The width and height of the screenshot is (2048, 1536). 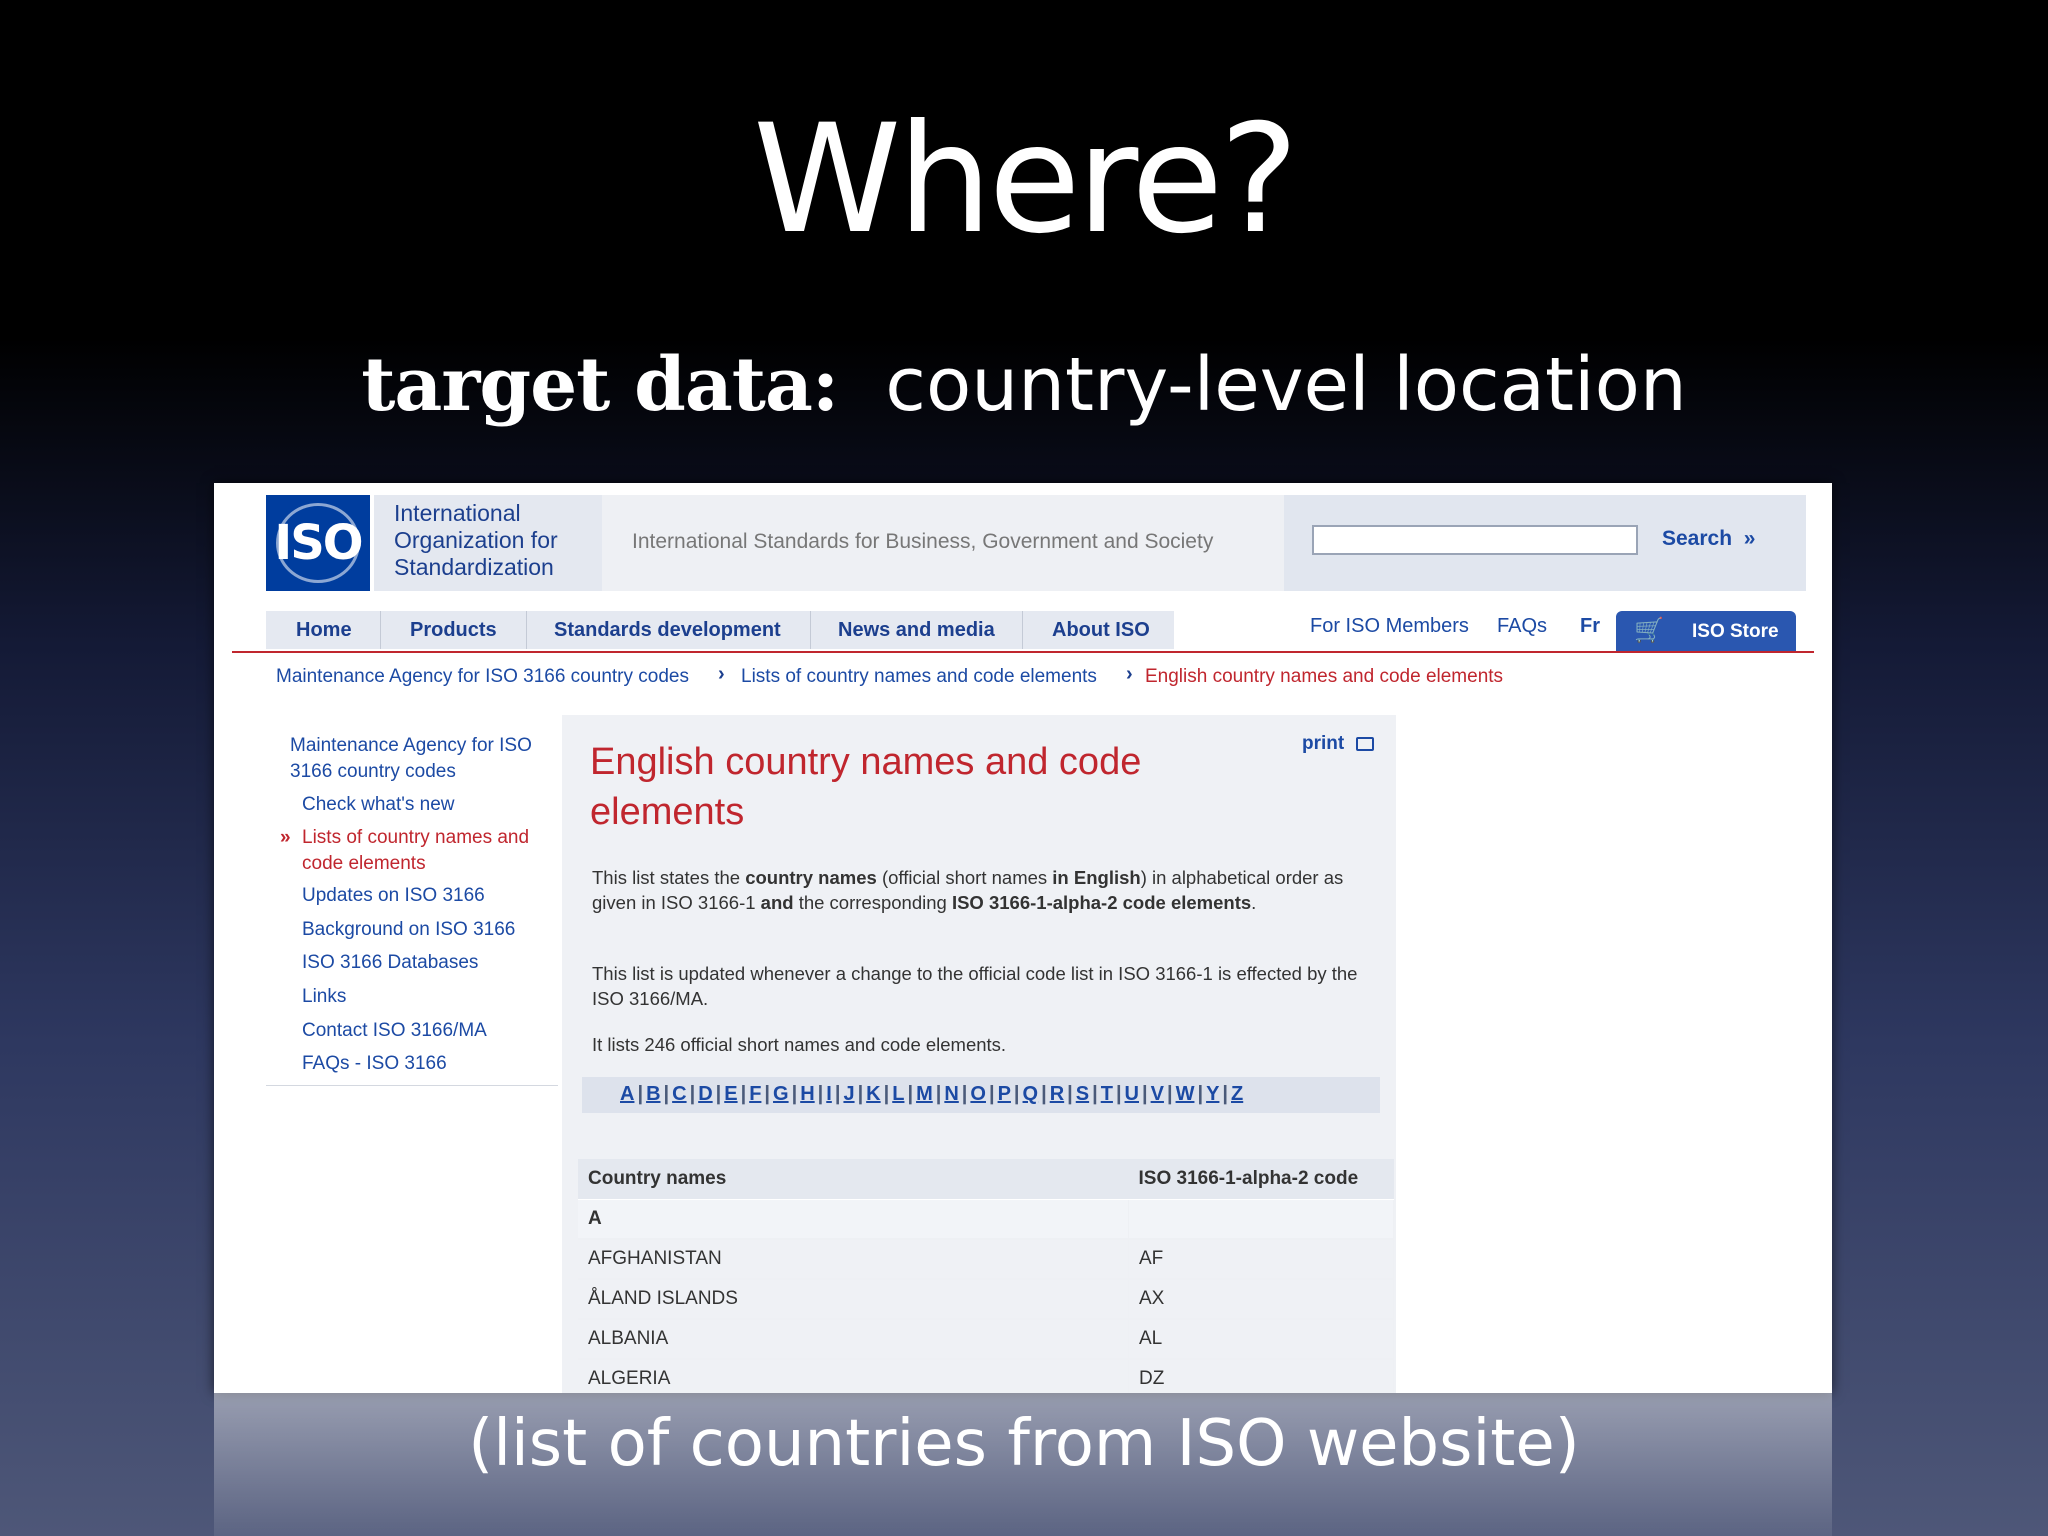 What do you see at coordinates (1024, 385) in the screenshot?
I see `slide-subtitle: target data: country-level location` at bounding box center [1024, 385].